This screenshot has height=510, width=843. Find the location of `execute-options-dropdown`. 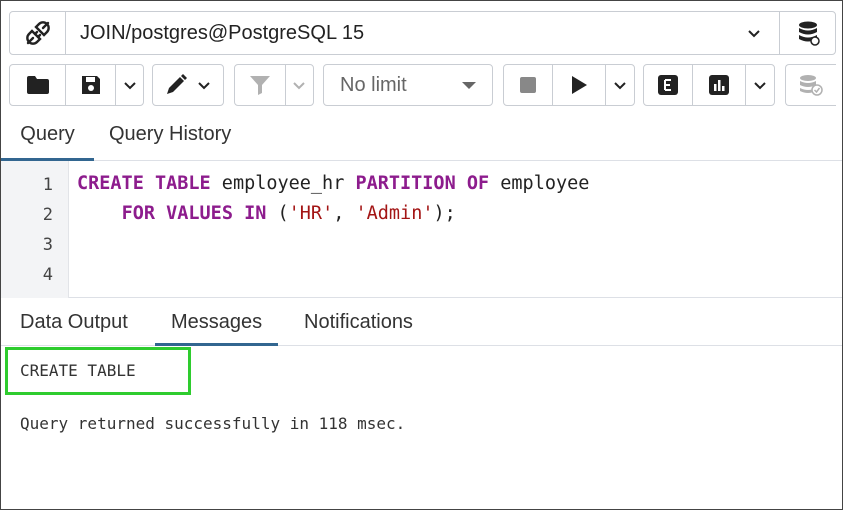

execute-options-dropdown is located at coordinates (620, 85).